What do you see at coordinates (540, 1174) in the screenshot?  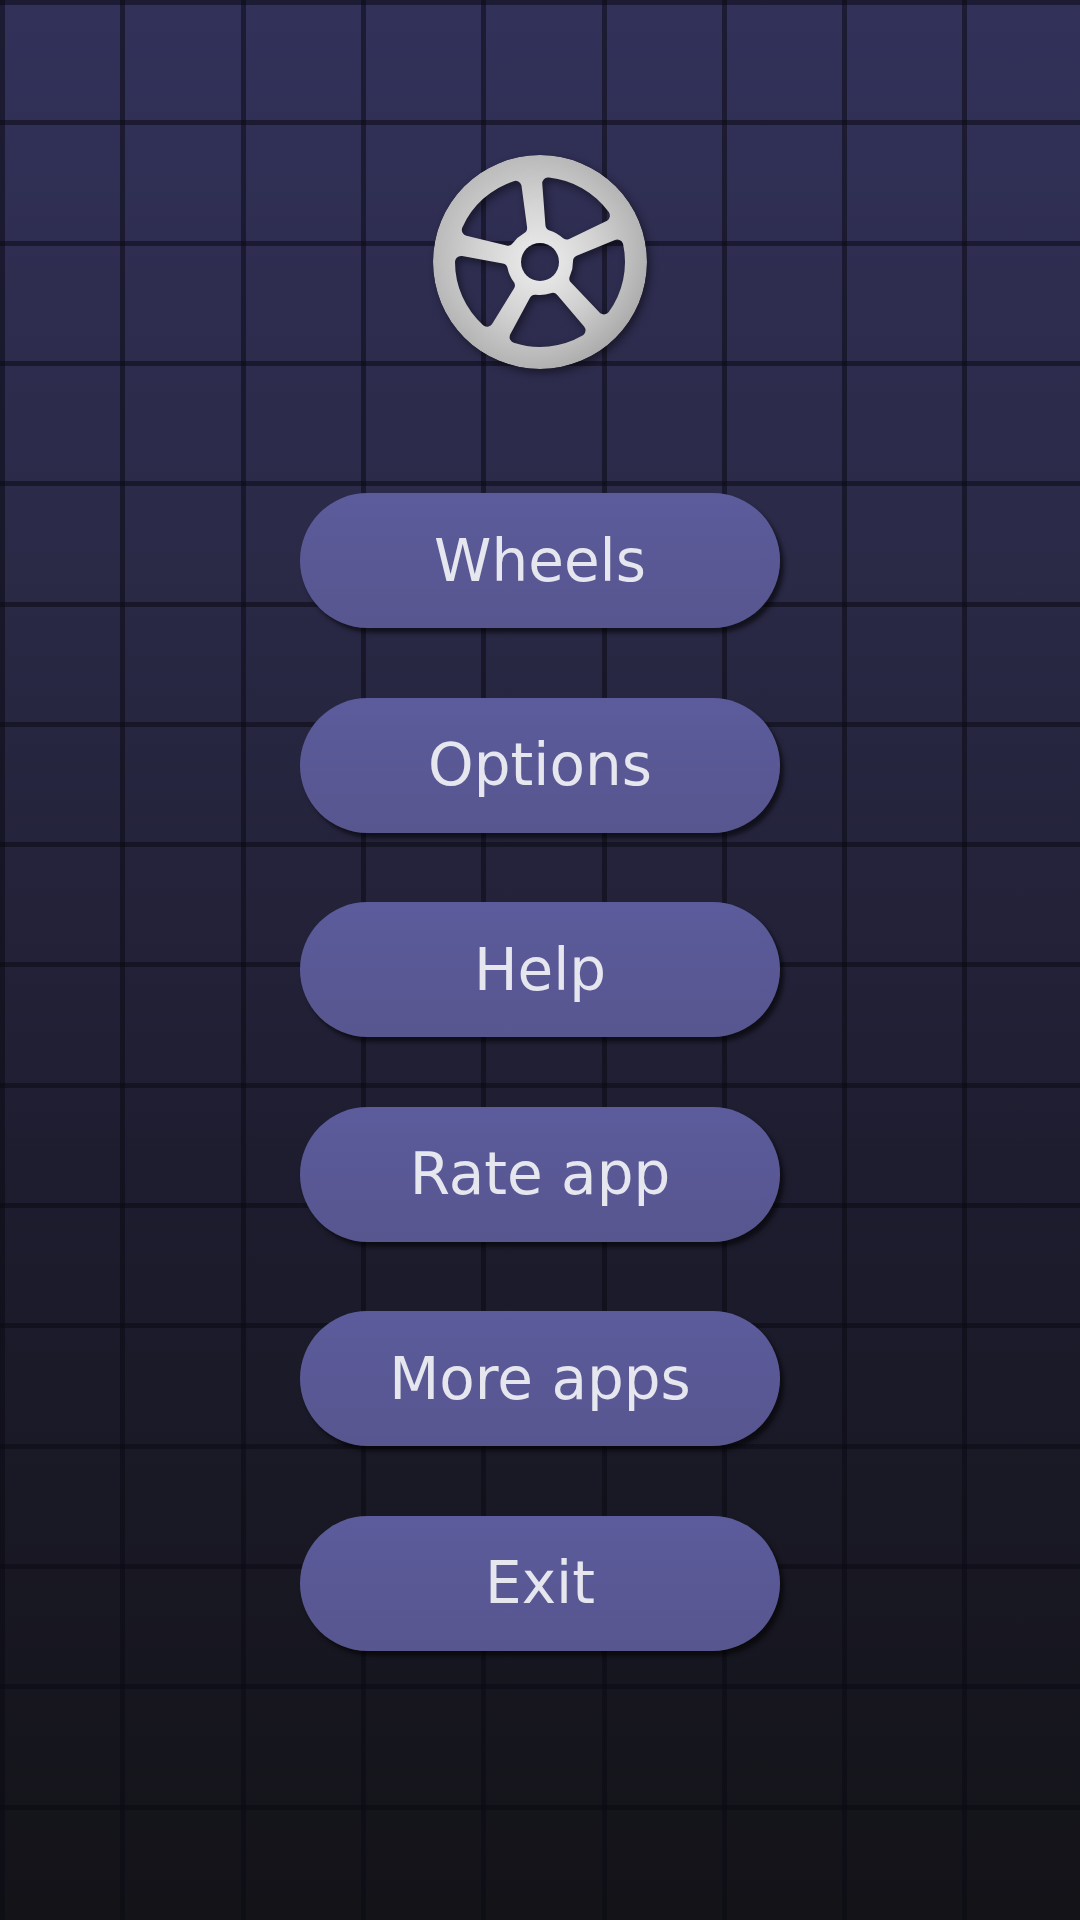 I see `menu-button: Rate app` at bounding box center [540, 1174].